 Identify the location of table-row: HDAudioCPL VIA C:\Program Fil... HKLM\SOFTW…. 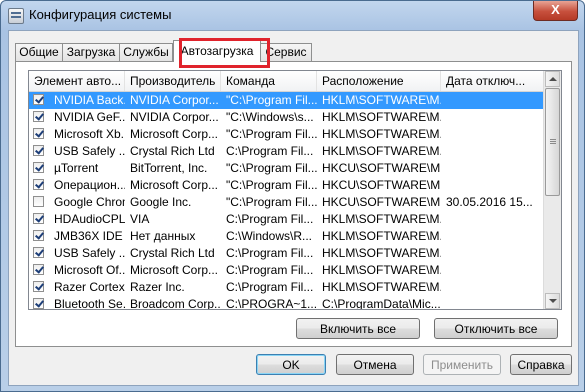
(286, 219).